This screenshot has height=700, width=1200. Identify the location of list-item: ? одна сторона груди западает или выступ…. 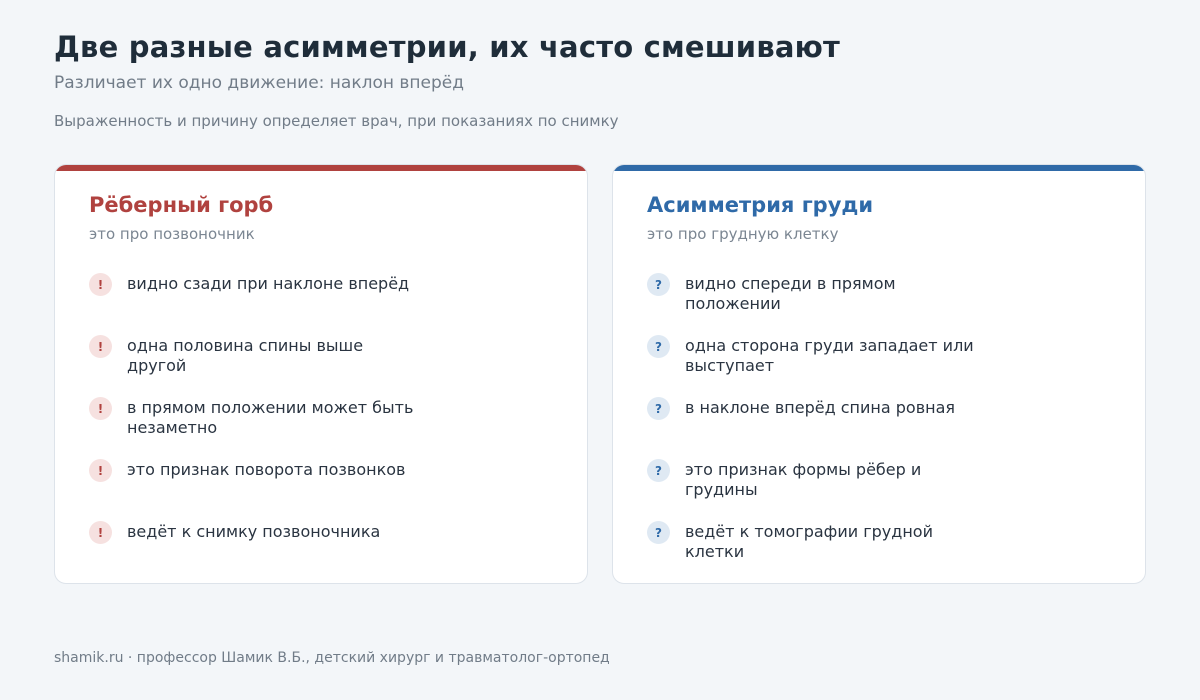
(877, 360).